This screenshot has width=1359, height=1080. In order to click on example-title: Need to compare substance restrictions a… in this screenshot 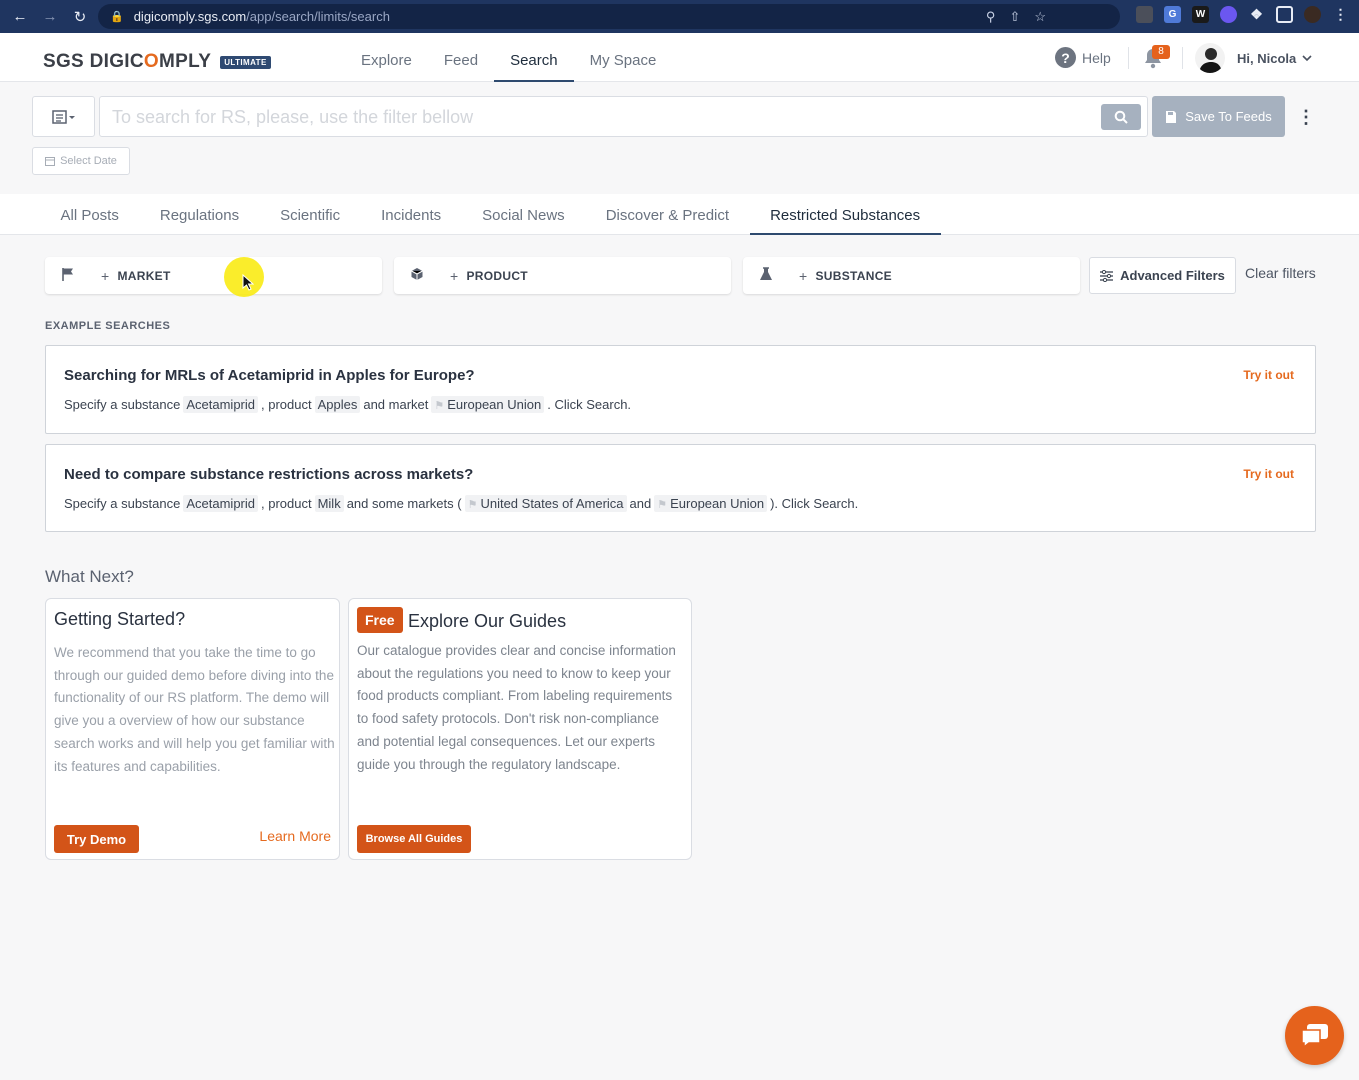, I will do `click(269, 474)`.